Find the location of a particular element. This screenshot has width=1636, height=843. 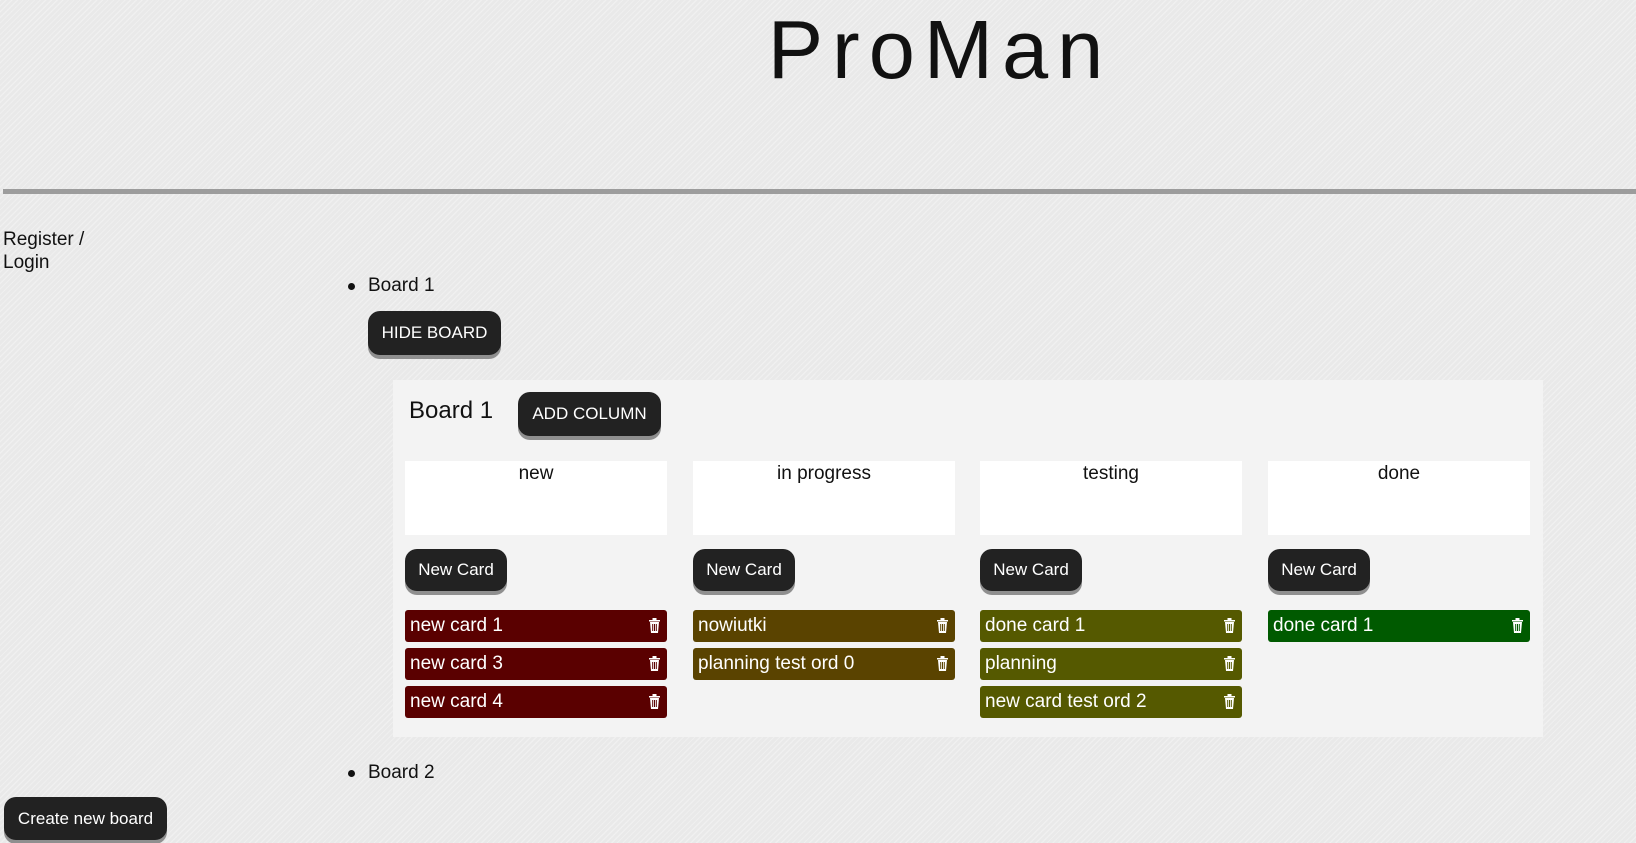

new-card-button-new: New Card is located at coordinates (456, 570).